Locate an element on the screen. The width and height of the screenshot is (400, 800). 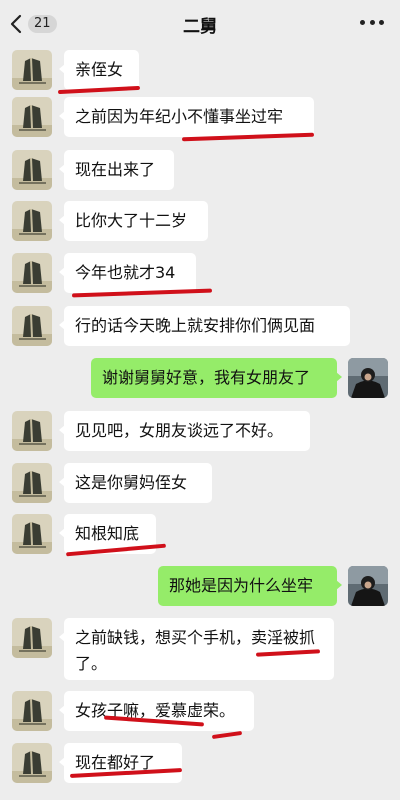
message-text: 女孩子嘛，爱慕虚荣。 is located at coordinates (155, 710).